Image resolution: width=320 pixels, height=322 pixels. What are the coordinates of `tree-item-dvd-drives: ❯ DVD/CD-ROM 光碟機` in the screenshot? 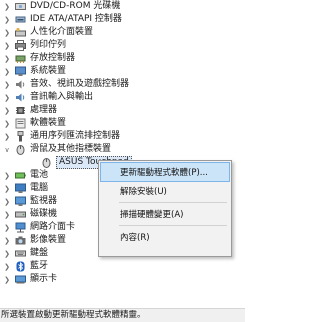 It's located at (122, 6).